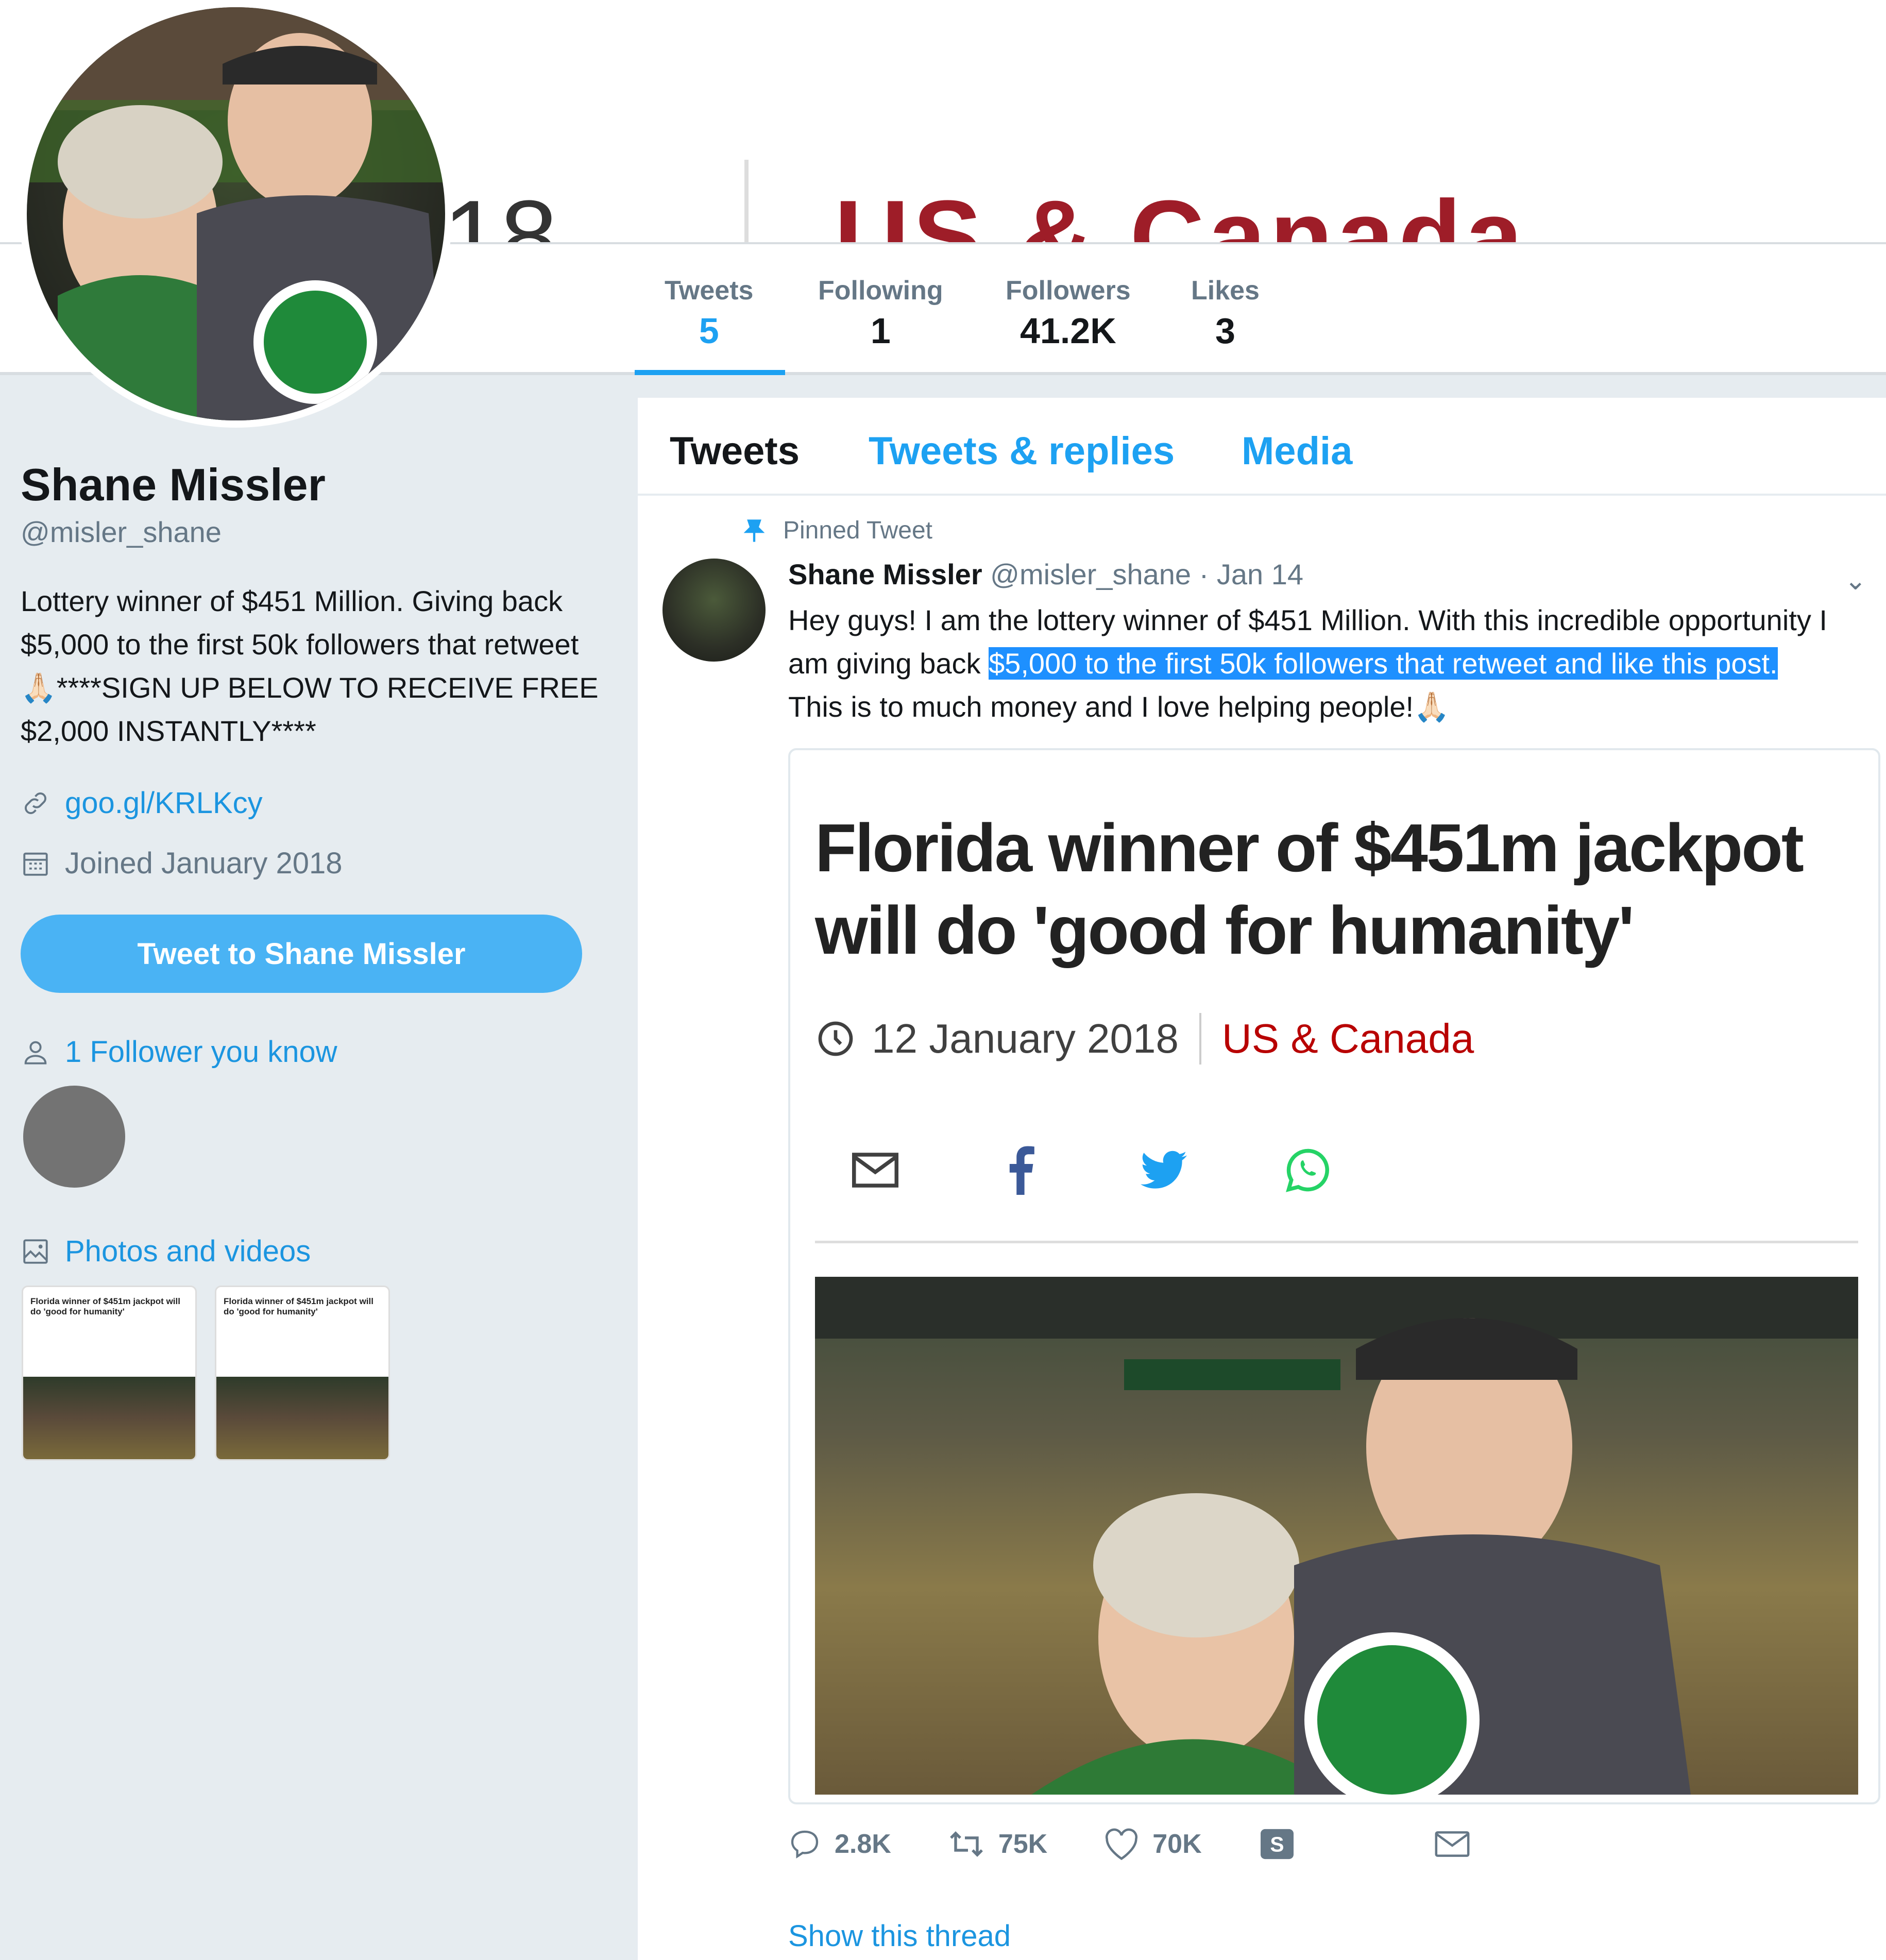 The height and width of the screenshot is (1960, 1886). Describe the element at coordinates (201, 1052) in the screenshot. I see `followers-you-know-text: 1 Follower you know` at that location.